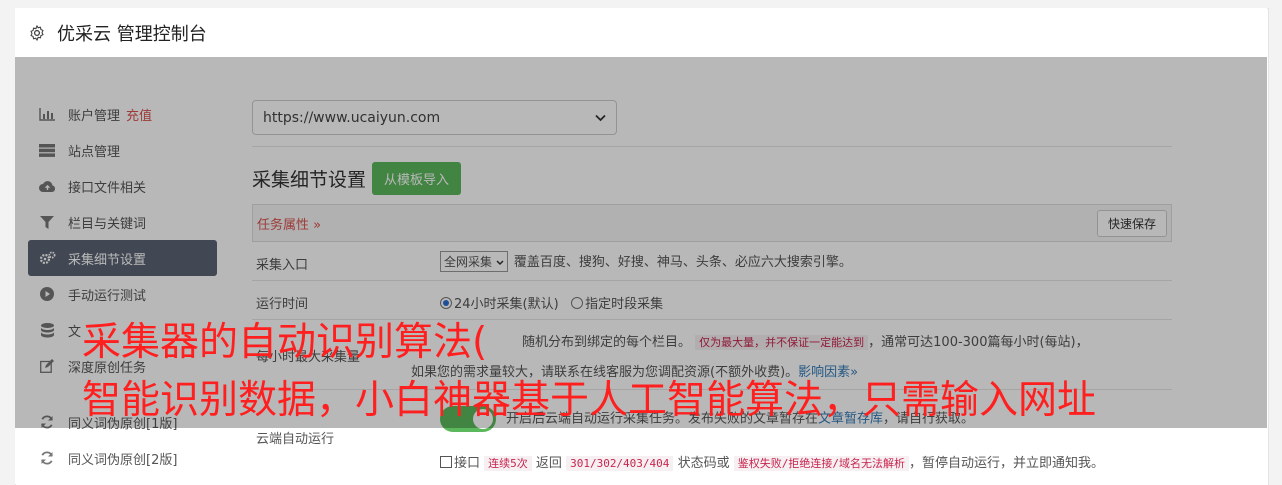 The image size is (1282, 485). Describe the element at coordinates (712, 300) in the screenshot. I see `row-time: 运行时间 24小时采集(默认) 指定时段采集` at that location.